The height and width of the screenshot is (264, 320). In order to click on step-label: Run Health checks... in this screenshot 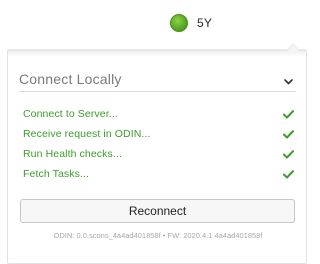, I will do `click(72, 154)`.